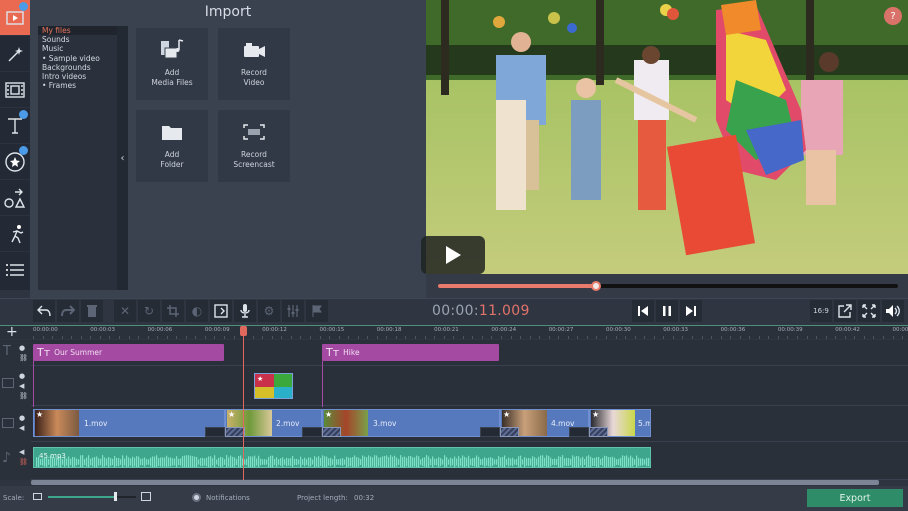  I want to click on record-screencast-button: Record Screencast, so click(254, 146).